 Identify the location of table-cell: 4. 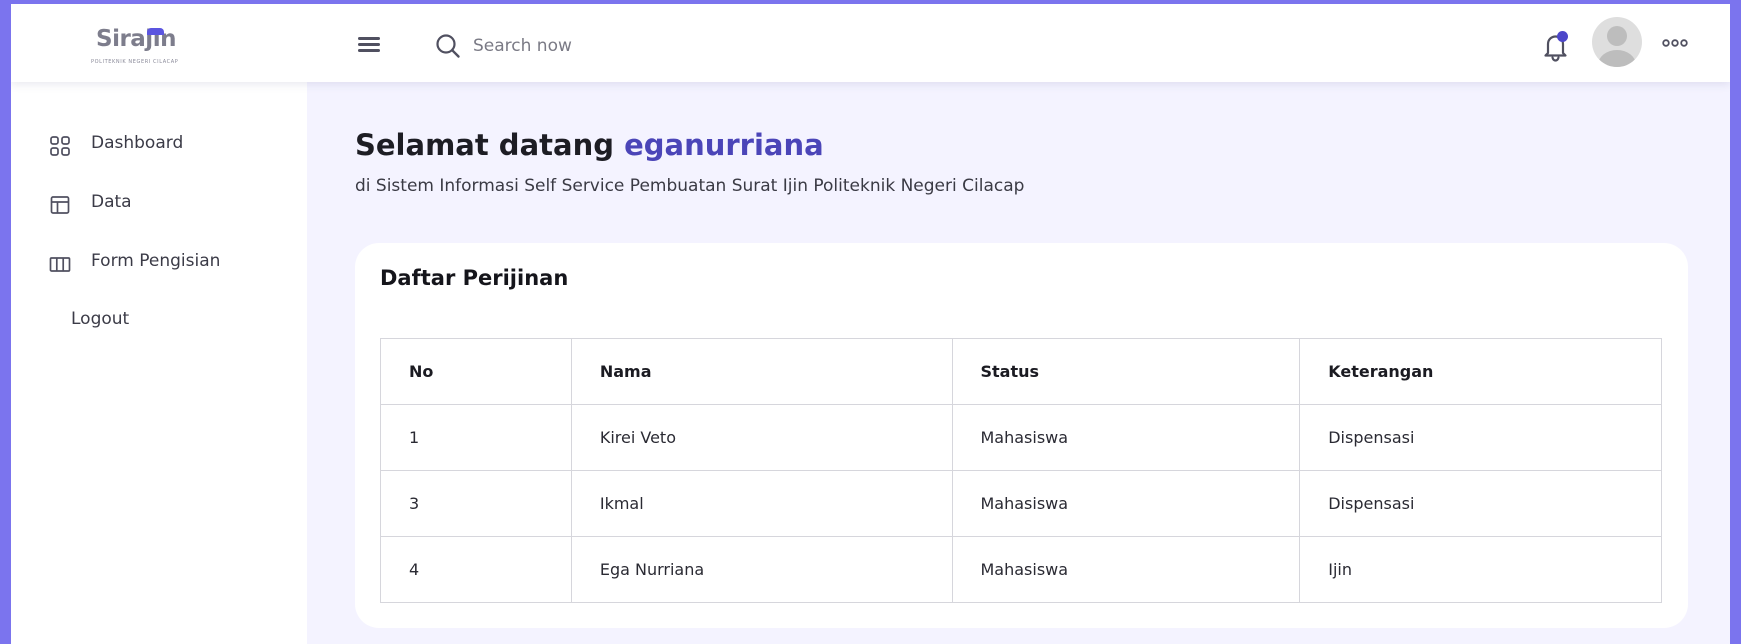
(476, 569).